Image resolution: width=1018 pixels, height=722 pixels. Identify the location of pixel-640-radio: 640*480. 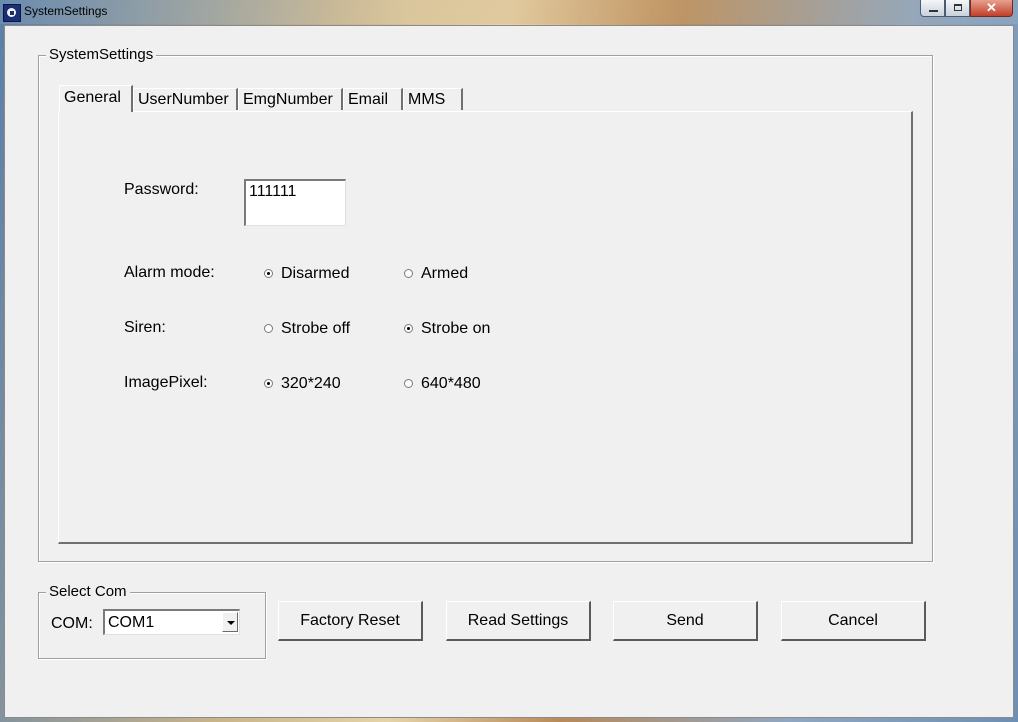
(454, 384).